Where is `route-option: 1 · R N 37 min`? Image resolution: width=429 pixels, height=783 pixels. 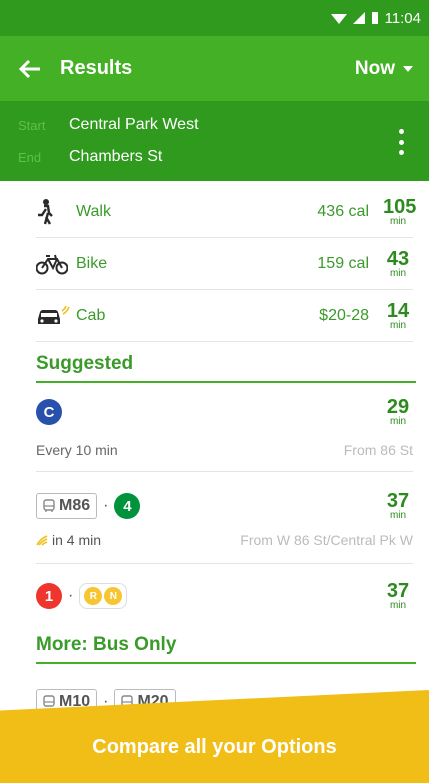 route-option: 1 · R N 37 min is located at coordinates (224, 596).